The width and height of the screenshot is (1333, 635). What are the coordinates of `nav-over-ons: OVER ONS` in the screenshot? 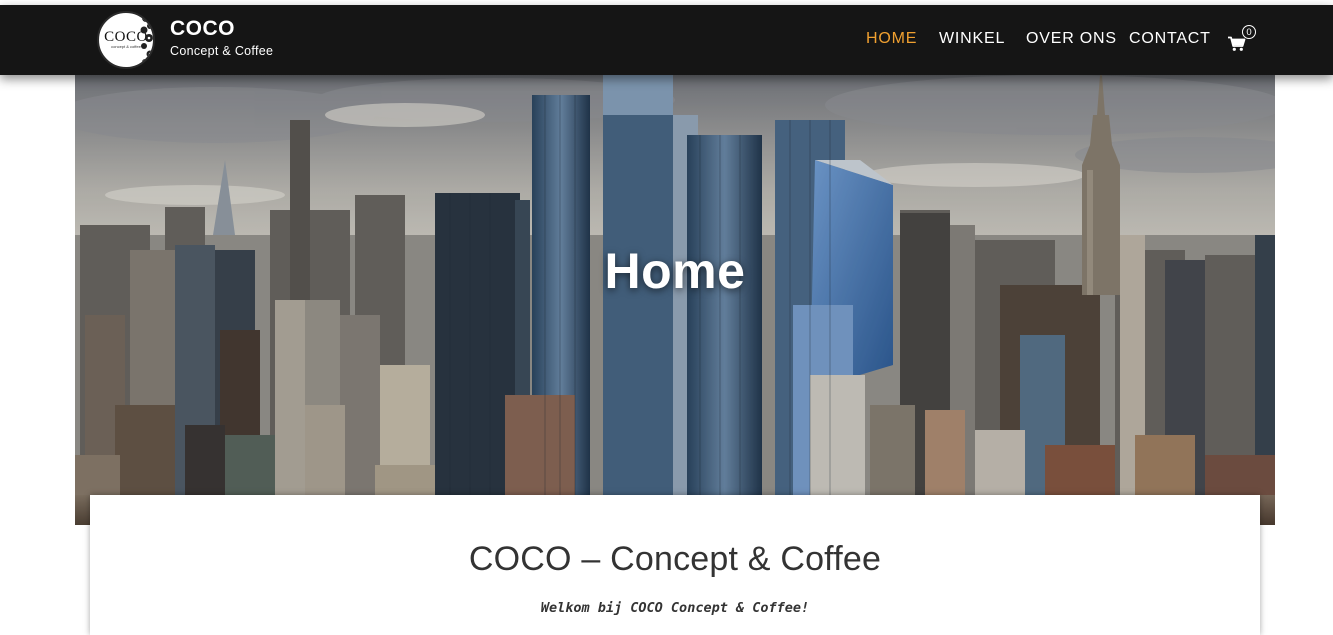 It's located at (1071, 39).